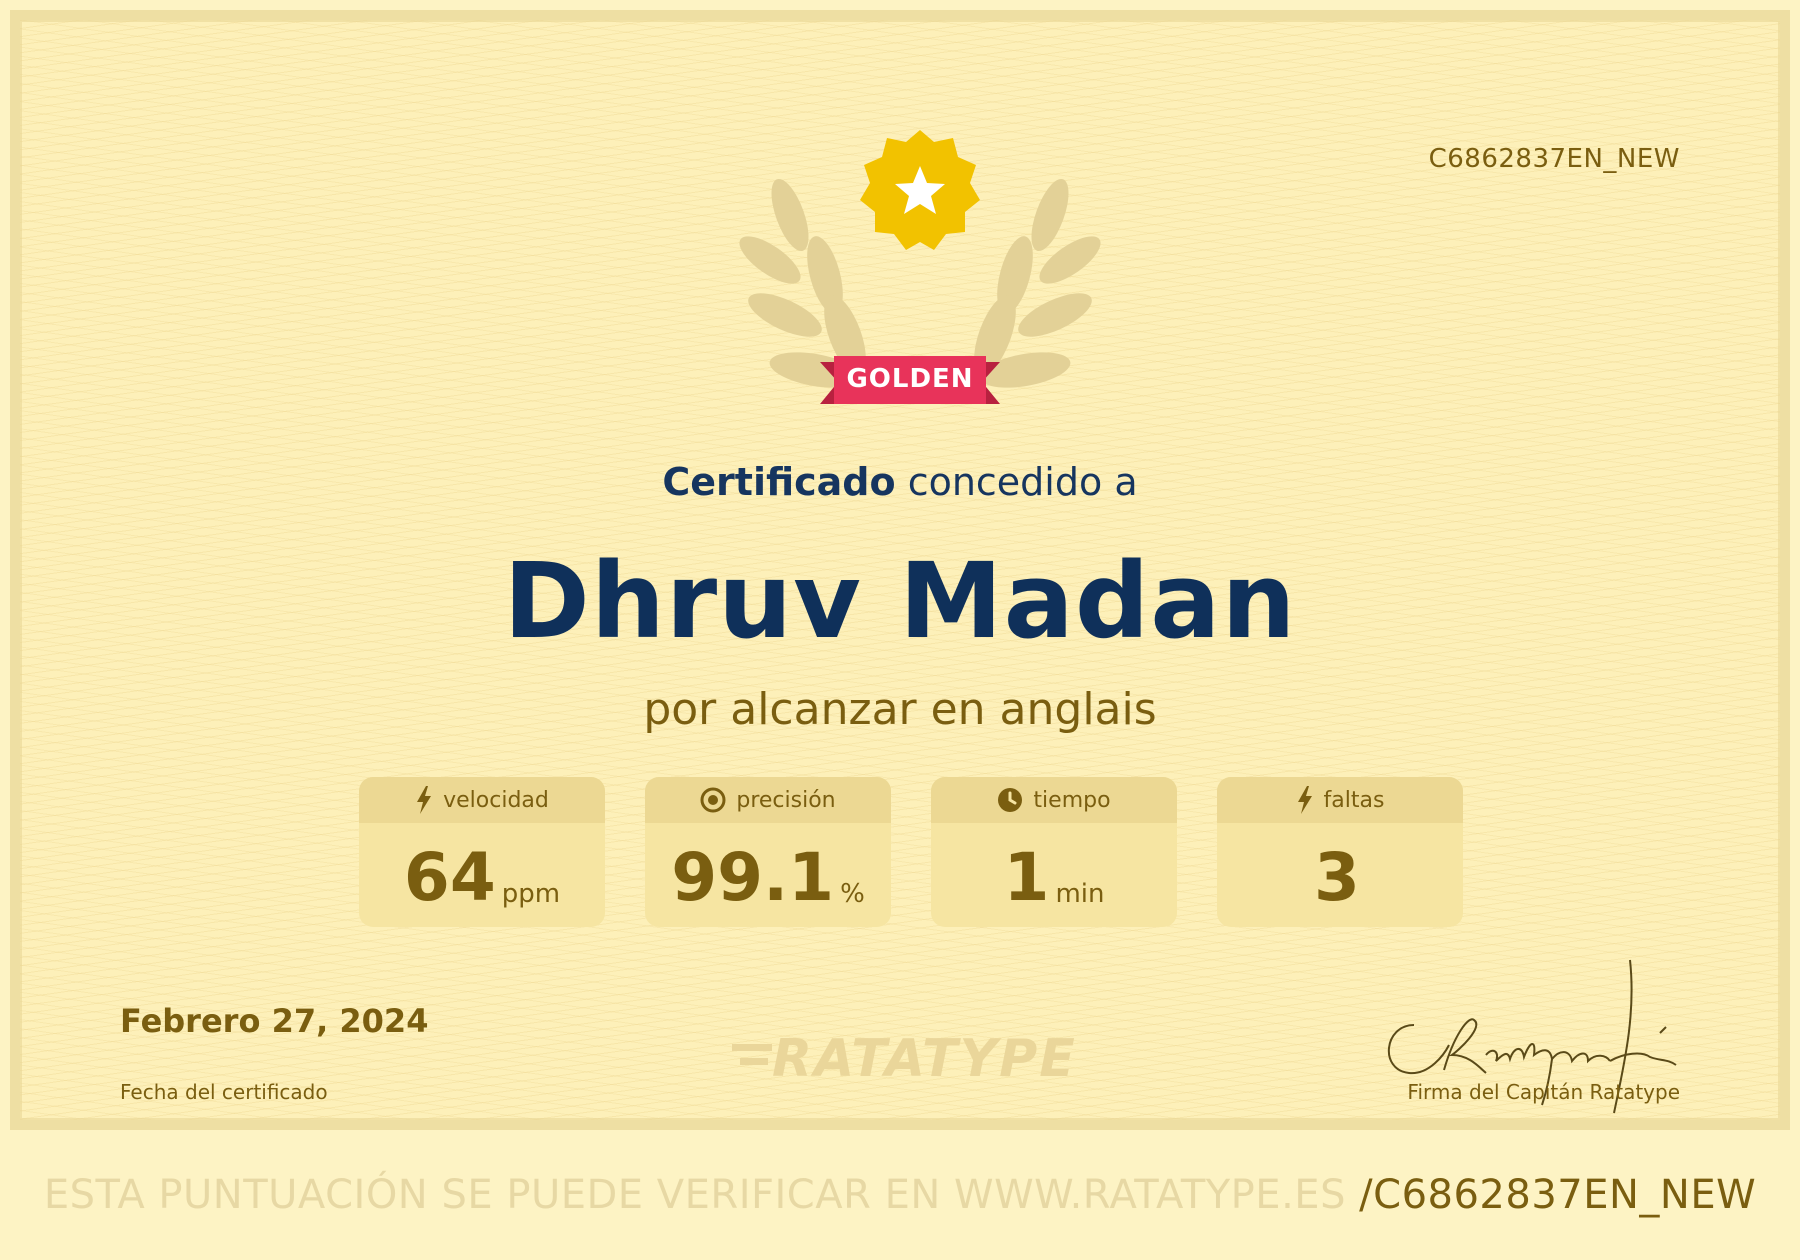  What do you see at coordinates (900, 601) in the screenshot?
I see `recipient-name: Dhruv Madan` at bounding box center [900, 601].